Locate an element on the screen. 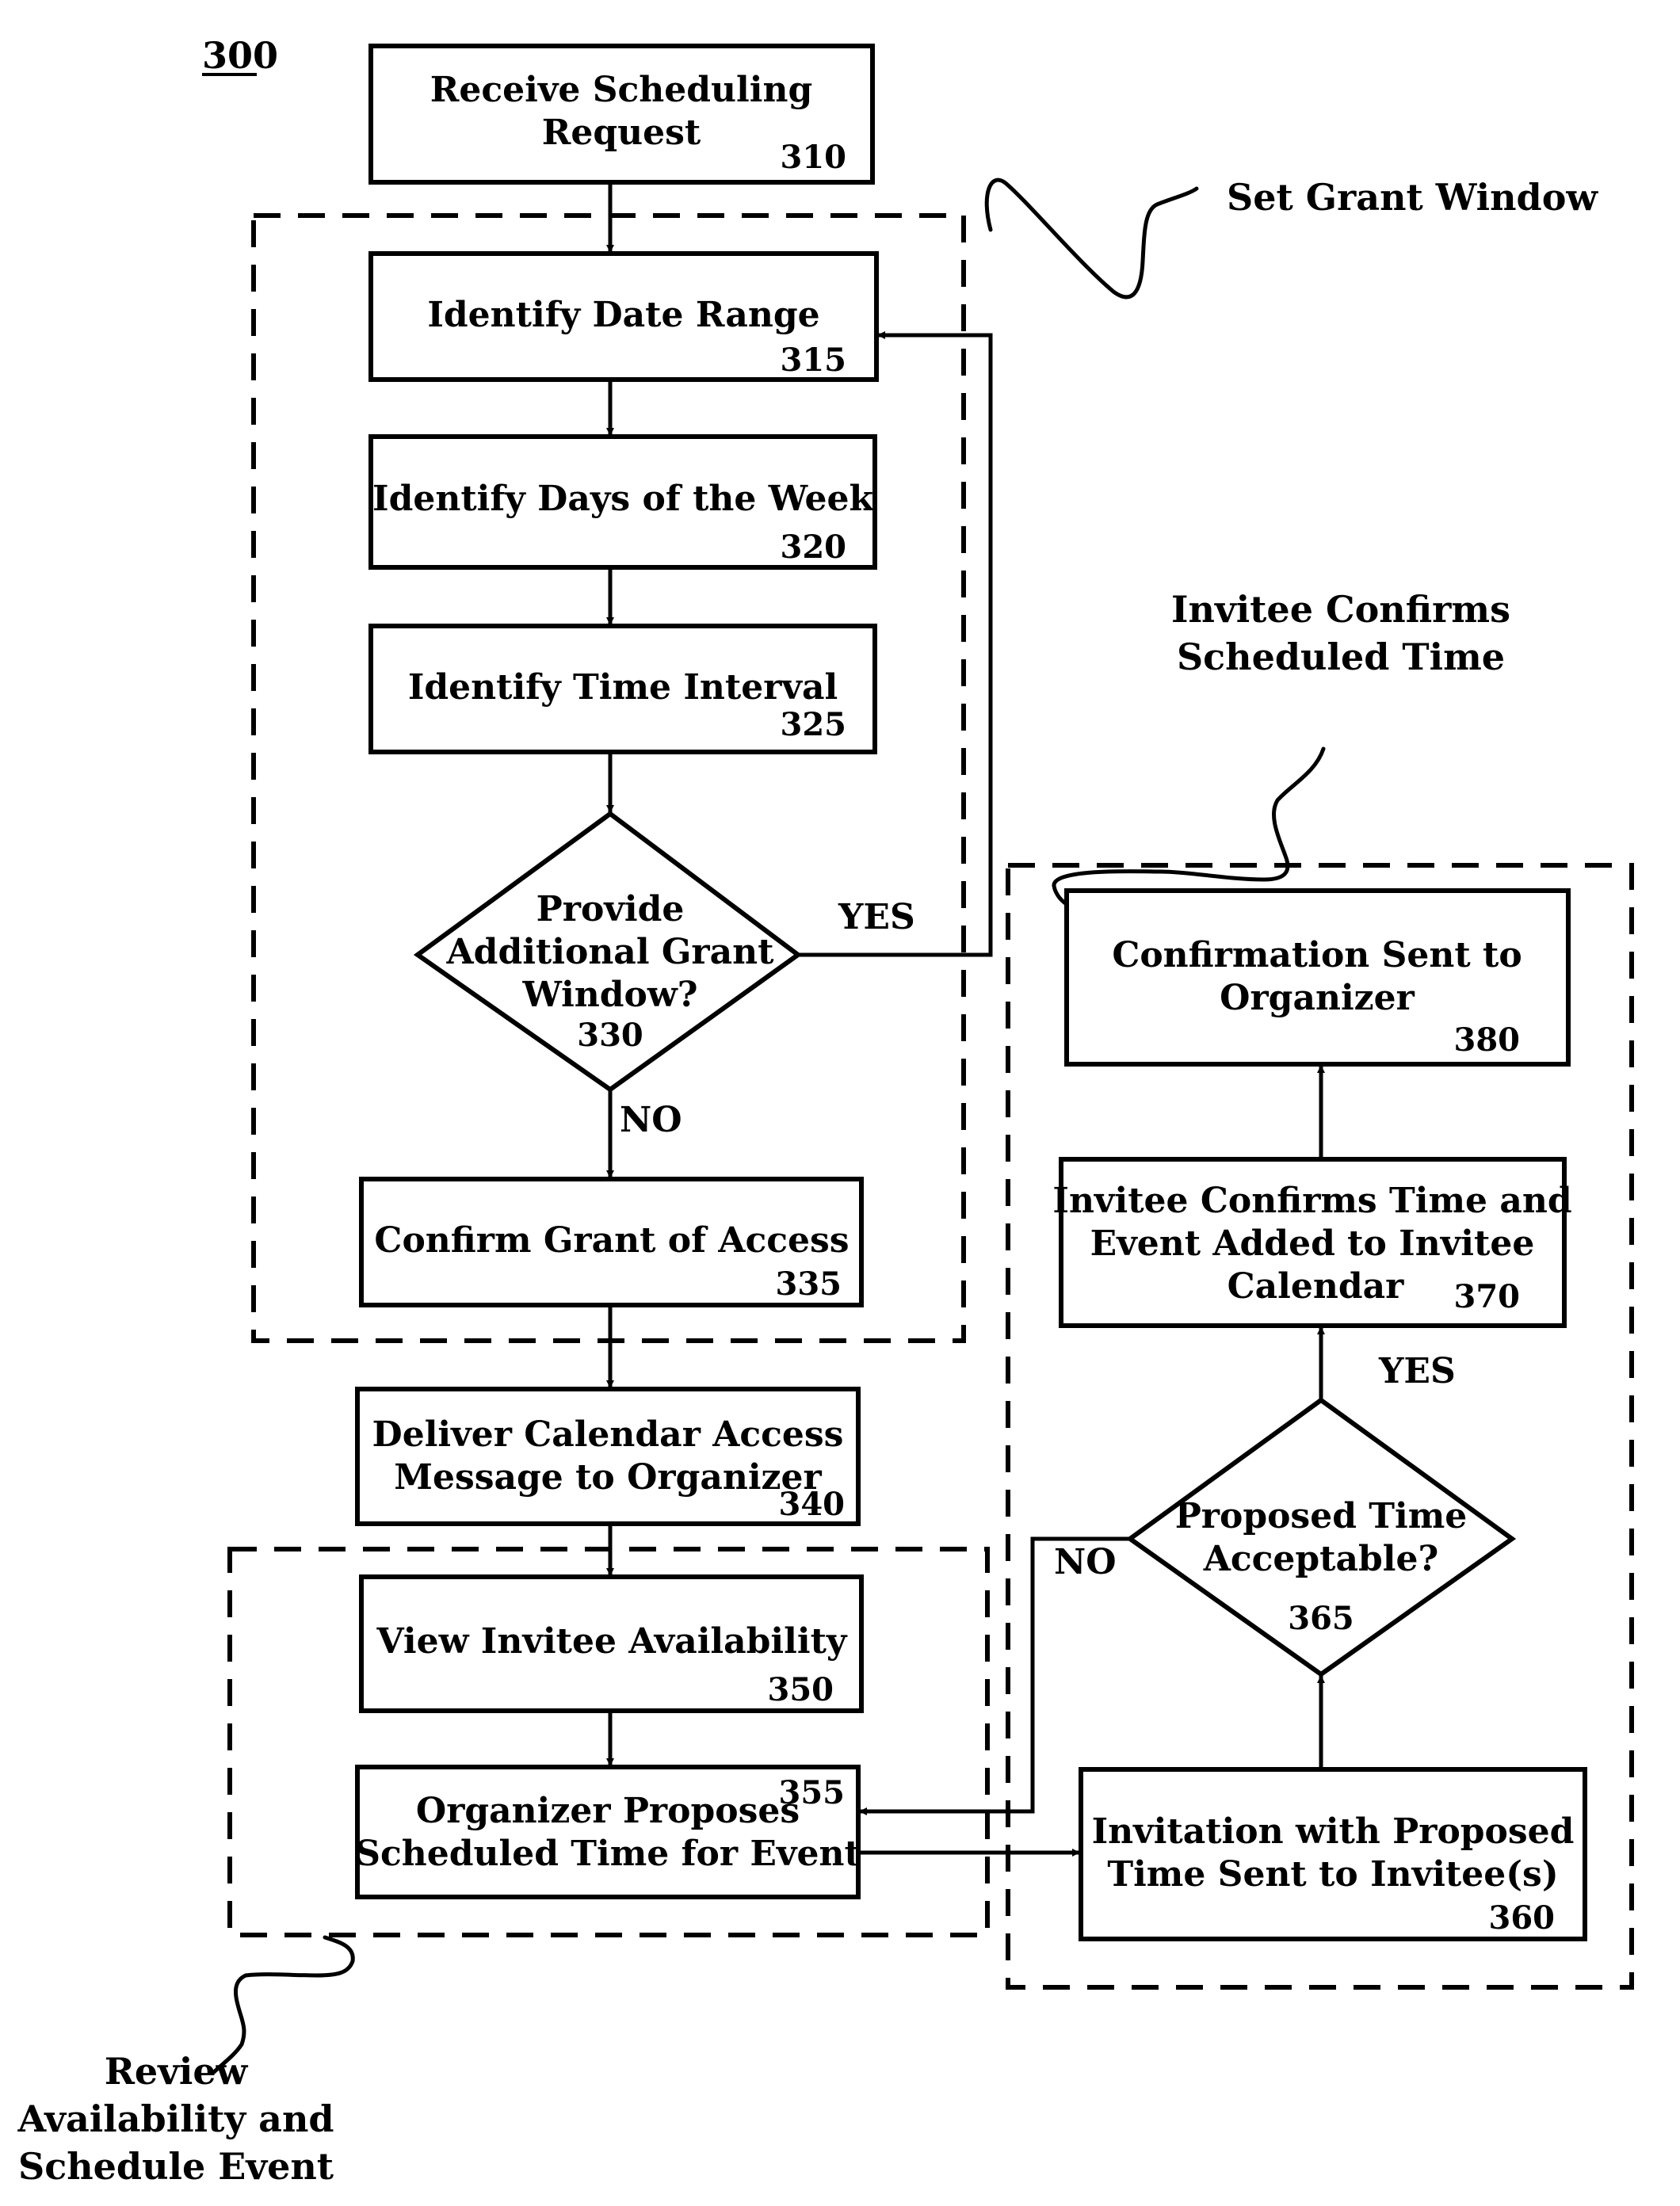  step-310-line1: Receive Scheduling is located at coordinates (621, 90).